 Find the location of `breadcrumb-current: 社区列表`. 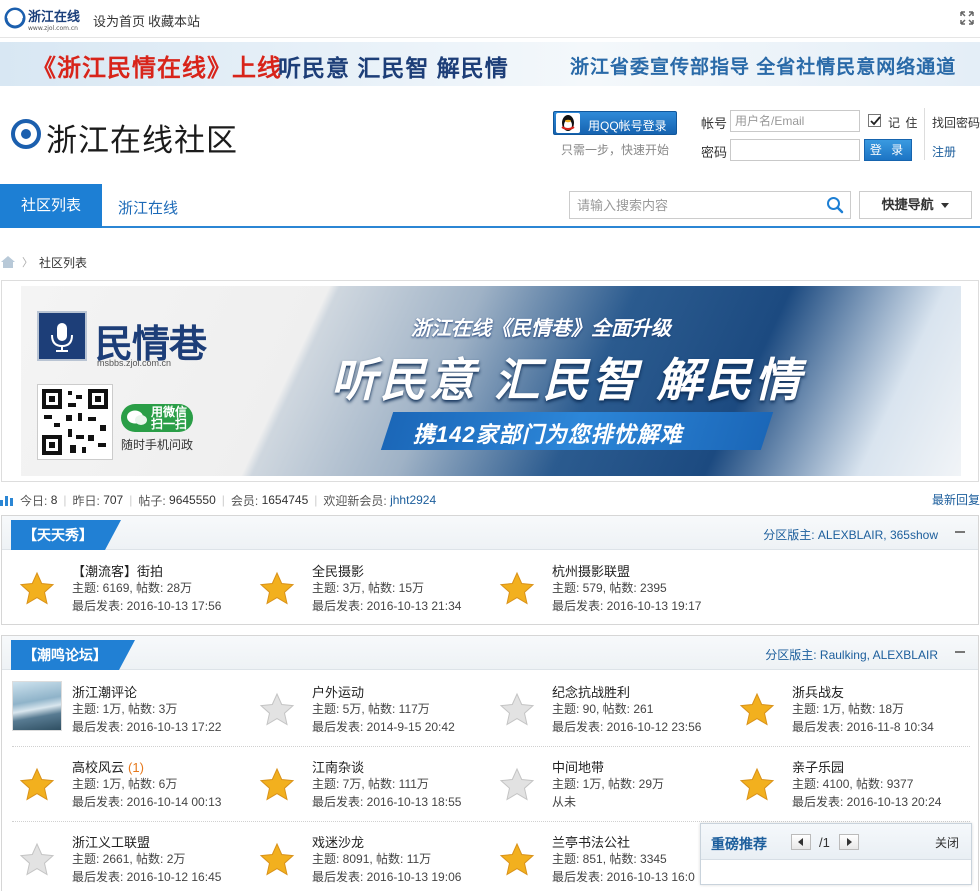

breadcrumb-current: 社区列表 is located at coordinates (63, 262).